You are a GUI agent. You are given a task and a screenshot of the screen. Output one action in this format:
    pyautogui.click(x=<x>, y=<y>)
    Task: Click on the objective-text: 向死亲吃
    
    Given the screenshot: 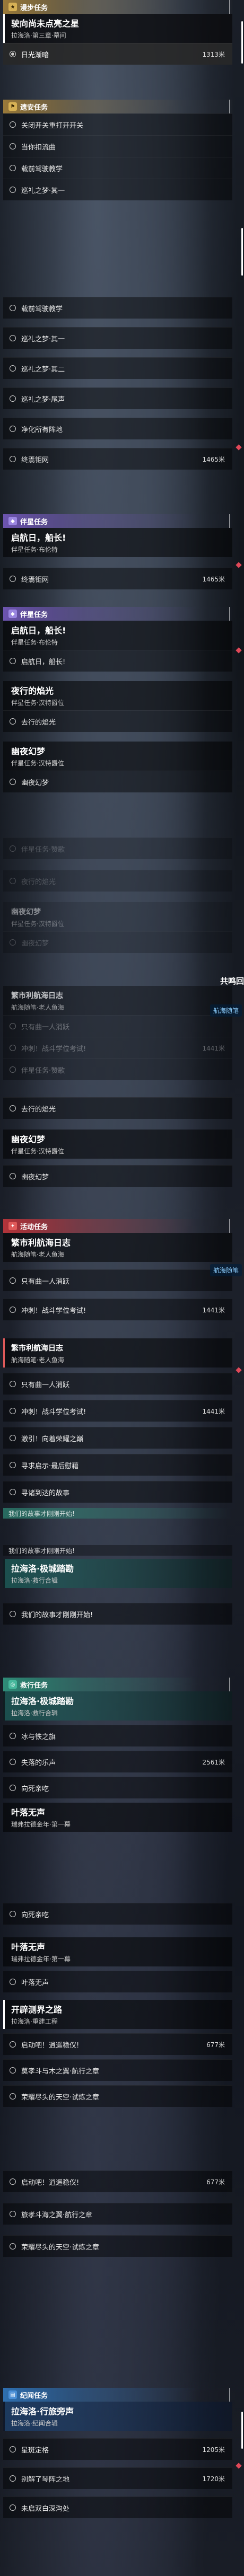 What is the action you would take?
    pyautogui.click(x=35, y=1915)
    